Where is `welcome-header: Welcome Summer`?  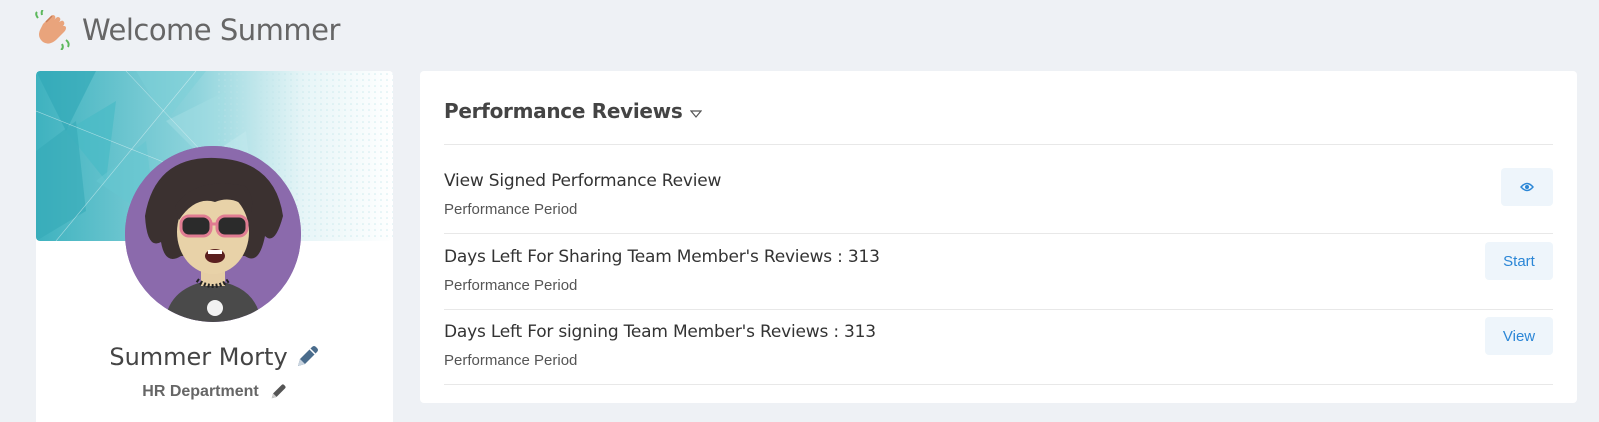 welcome-header: Welcome Summer is located at coordinates (187, 30).